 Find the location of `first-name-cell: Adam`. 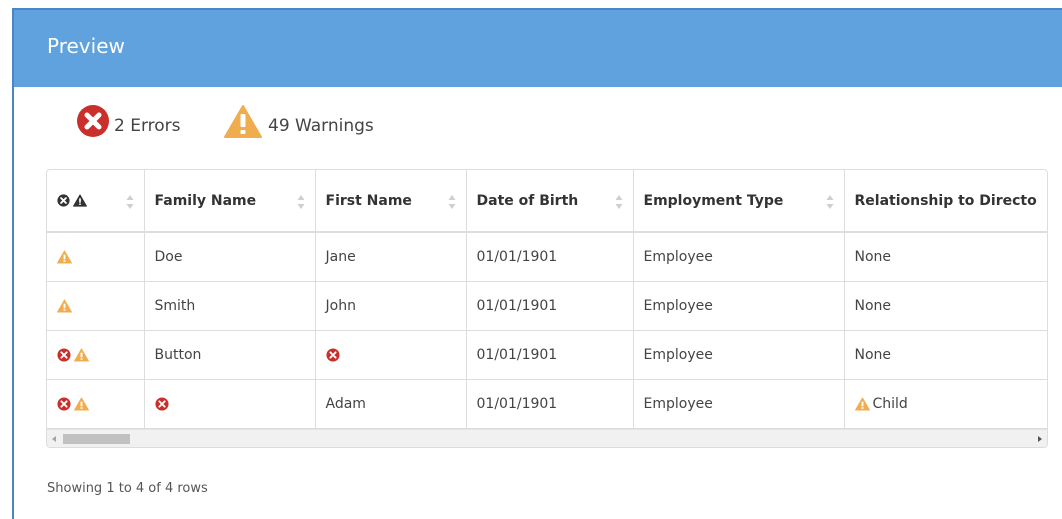

first-name-cell: Adam is located at coordinates (391, 404).